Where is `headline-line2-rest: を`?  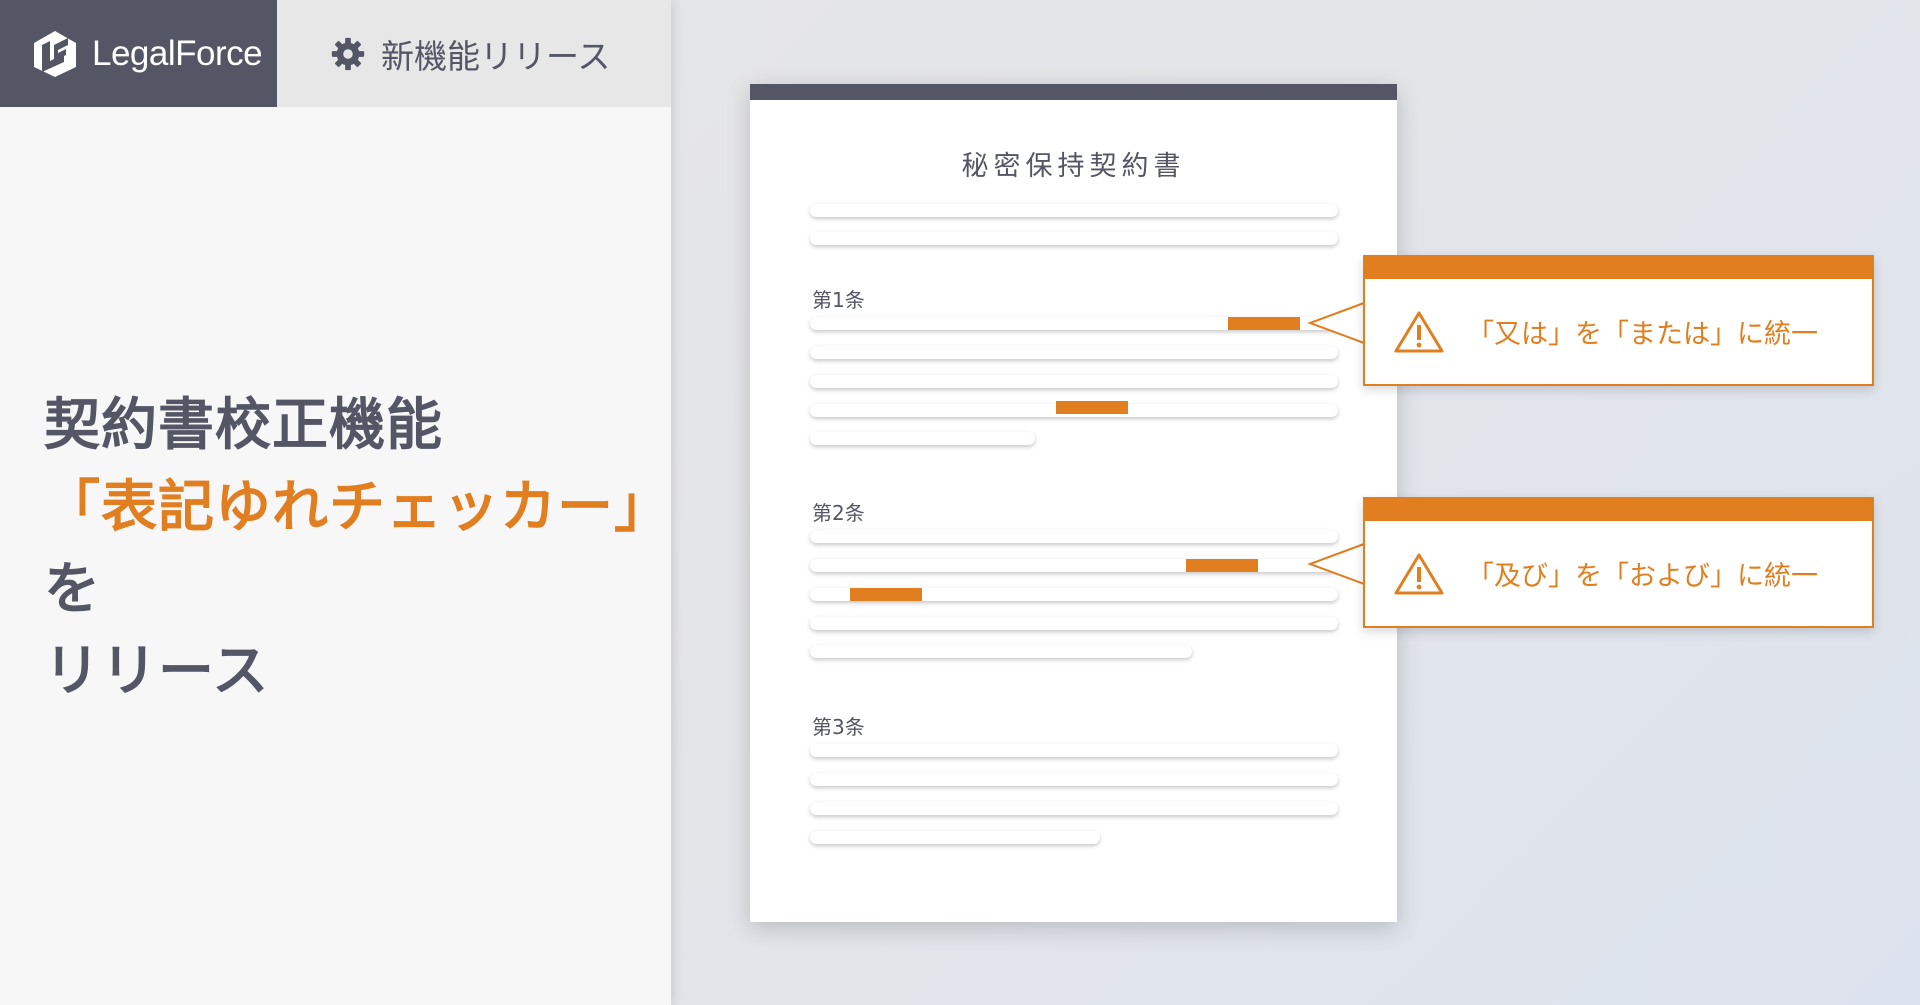
headline-line2-rest: を is located at coordinates (72, 589).